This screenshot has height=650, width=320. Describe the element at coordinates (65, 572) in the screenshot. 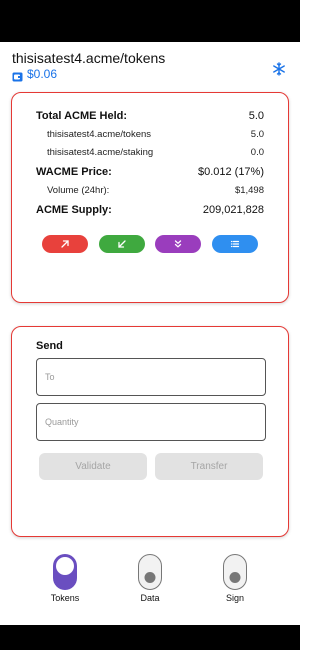

I see `toggle-on-icon` at that location.